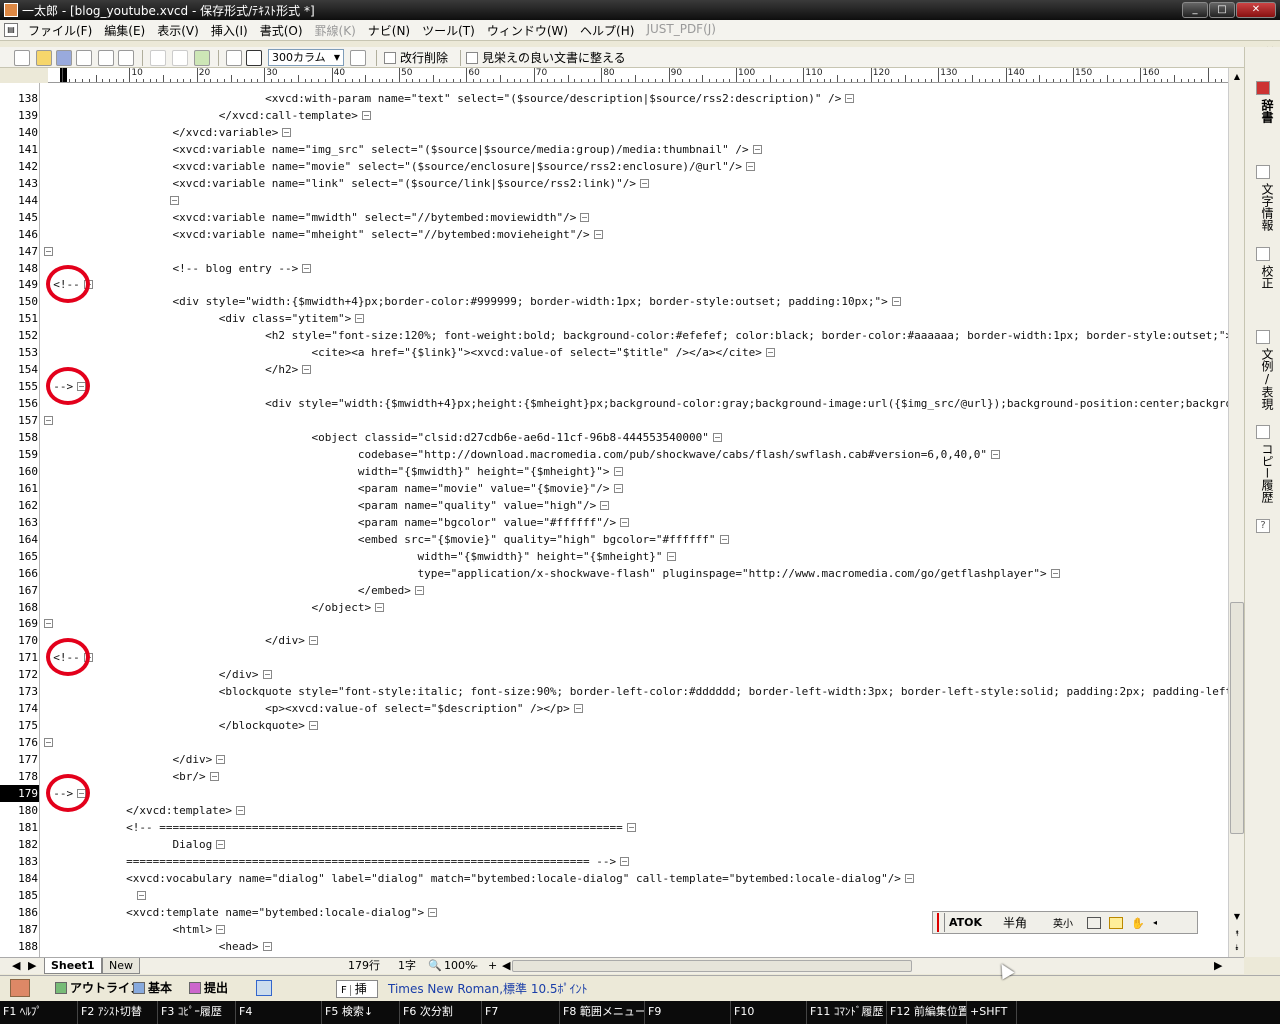 Image resolution: width=1280 pixels, height=1024 pixels. I want to click on close-button: ✕, so click(1256, 10).